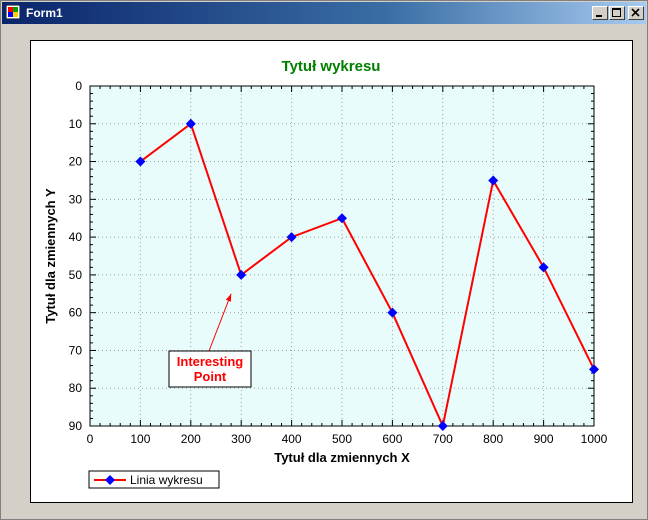  Describe the element at coordinates (210, 361) in the screenshot. I see `annotation-text-line: Interesting` at that location.